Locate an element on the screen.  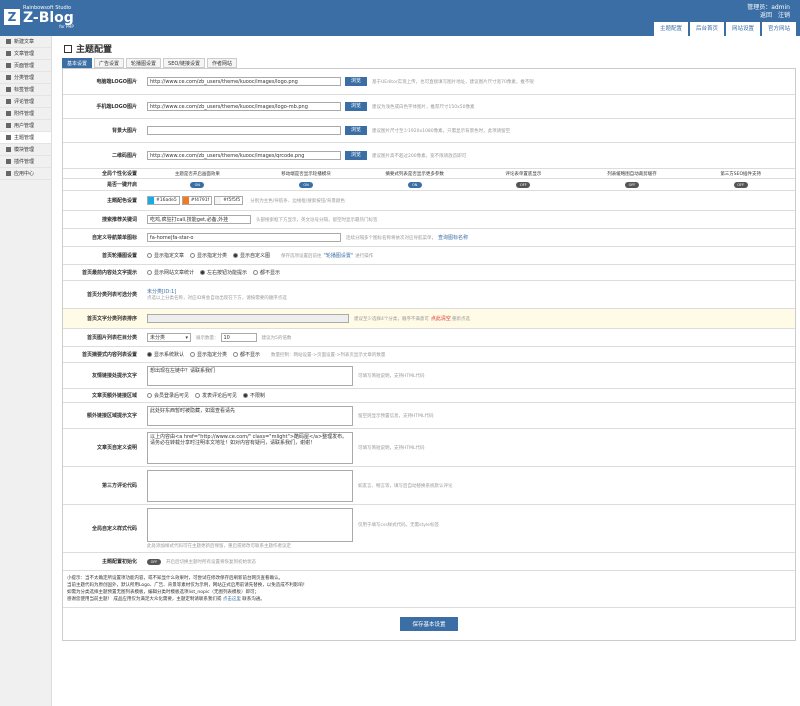
top-nav: 主题配置 后台首页 网站设置 官方网站 is located at coordinates (724, 29).